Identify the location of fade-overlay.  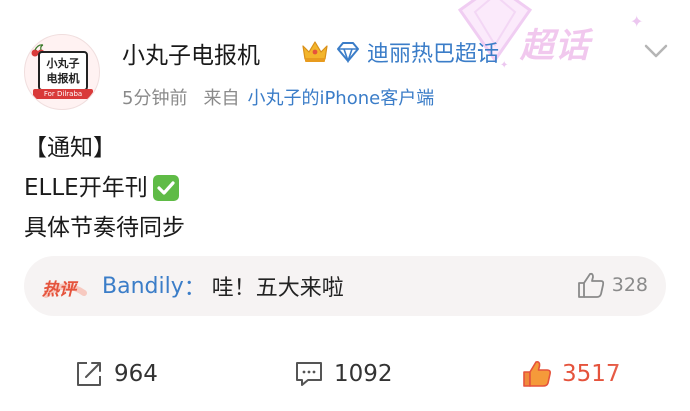
(650, 370).